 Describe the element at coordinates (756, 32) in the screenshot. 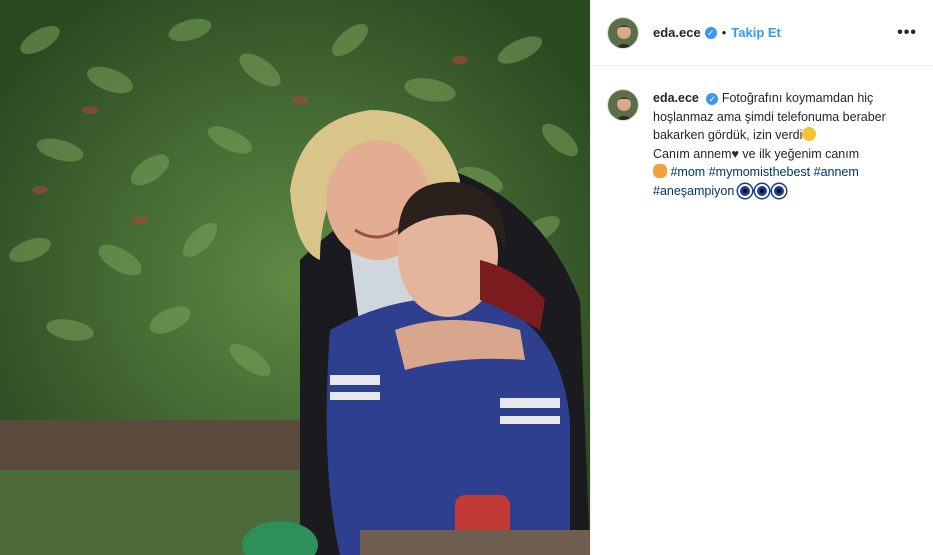

I see `follow-button: Takip Et` at that location.